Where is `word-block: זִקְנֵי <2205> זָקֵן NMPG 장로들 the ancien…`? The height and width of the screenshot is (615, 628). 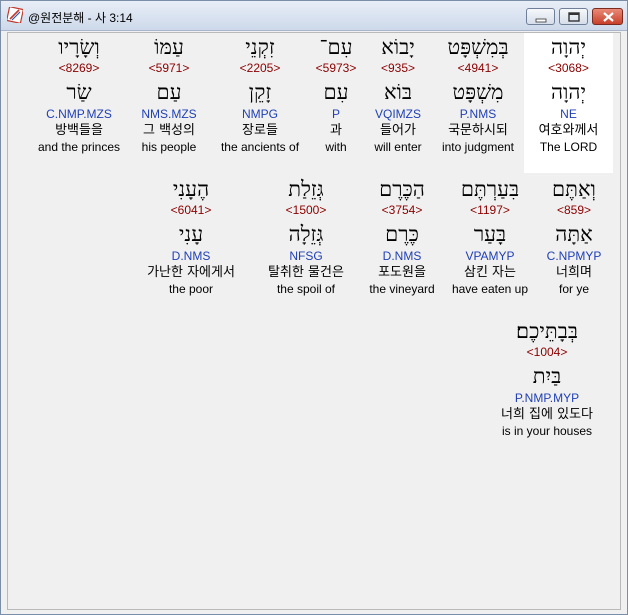 word-block: זִקְנֵי <2205> זָקֵן NMPG 장로들 the ancien… is located at coordinates (260, 94).